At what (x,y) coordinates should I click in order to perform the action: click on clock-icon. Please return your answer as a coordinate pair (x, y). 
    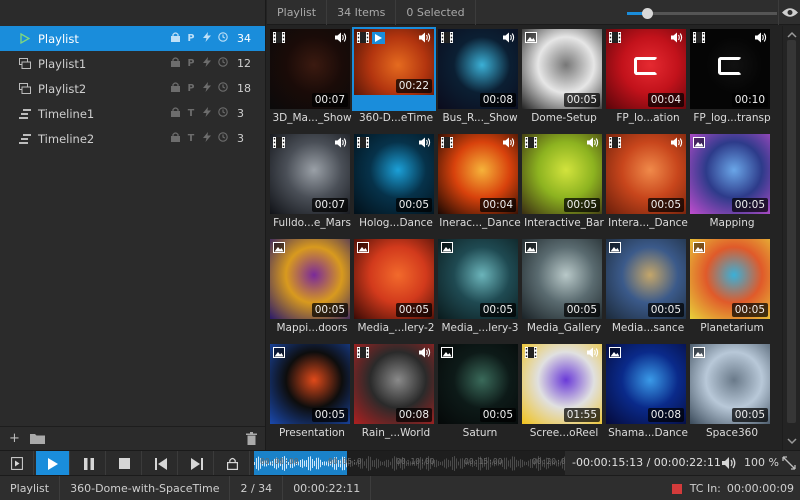
    Looking at the image, I should click on (223, 138).